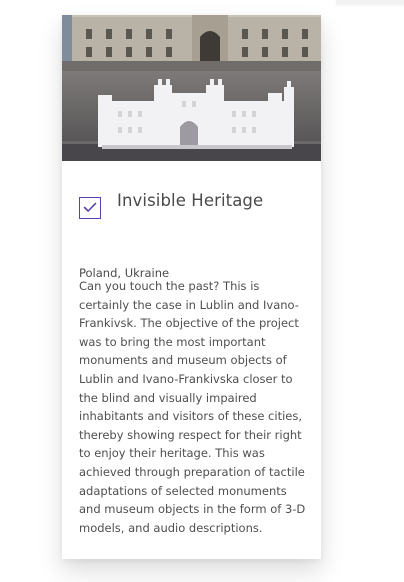 The height and width of the screenshot is (582, 404). Describe the element at coordinates (370, 2) in the screenshot. I see `top-strip` at that location.